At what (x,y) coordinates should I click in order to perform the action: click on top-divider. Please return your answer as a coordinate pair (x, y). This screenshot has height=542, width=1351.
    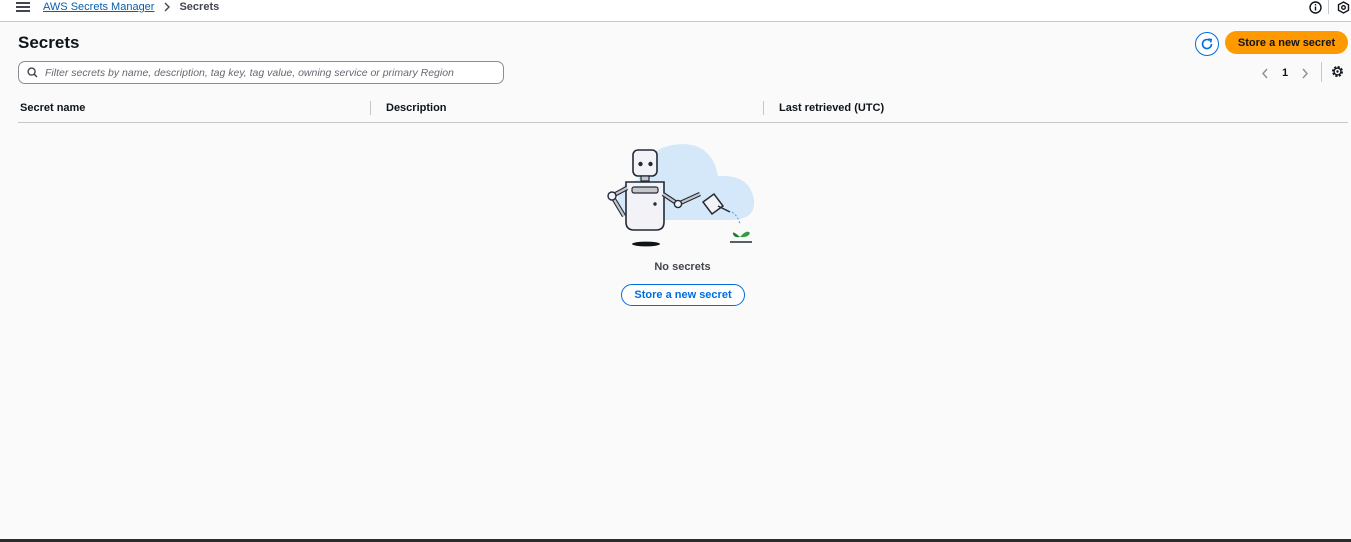
    Looking at the image, I should click on (1328, 7).